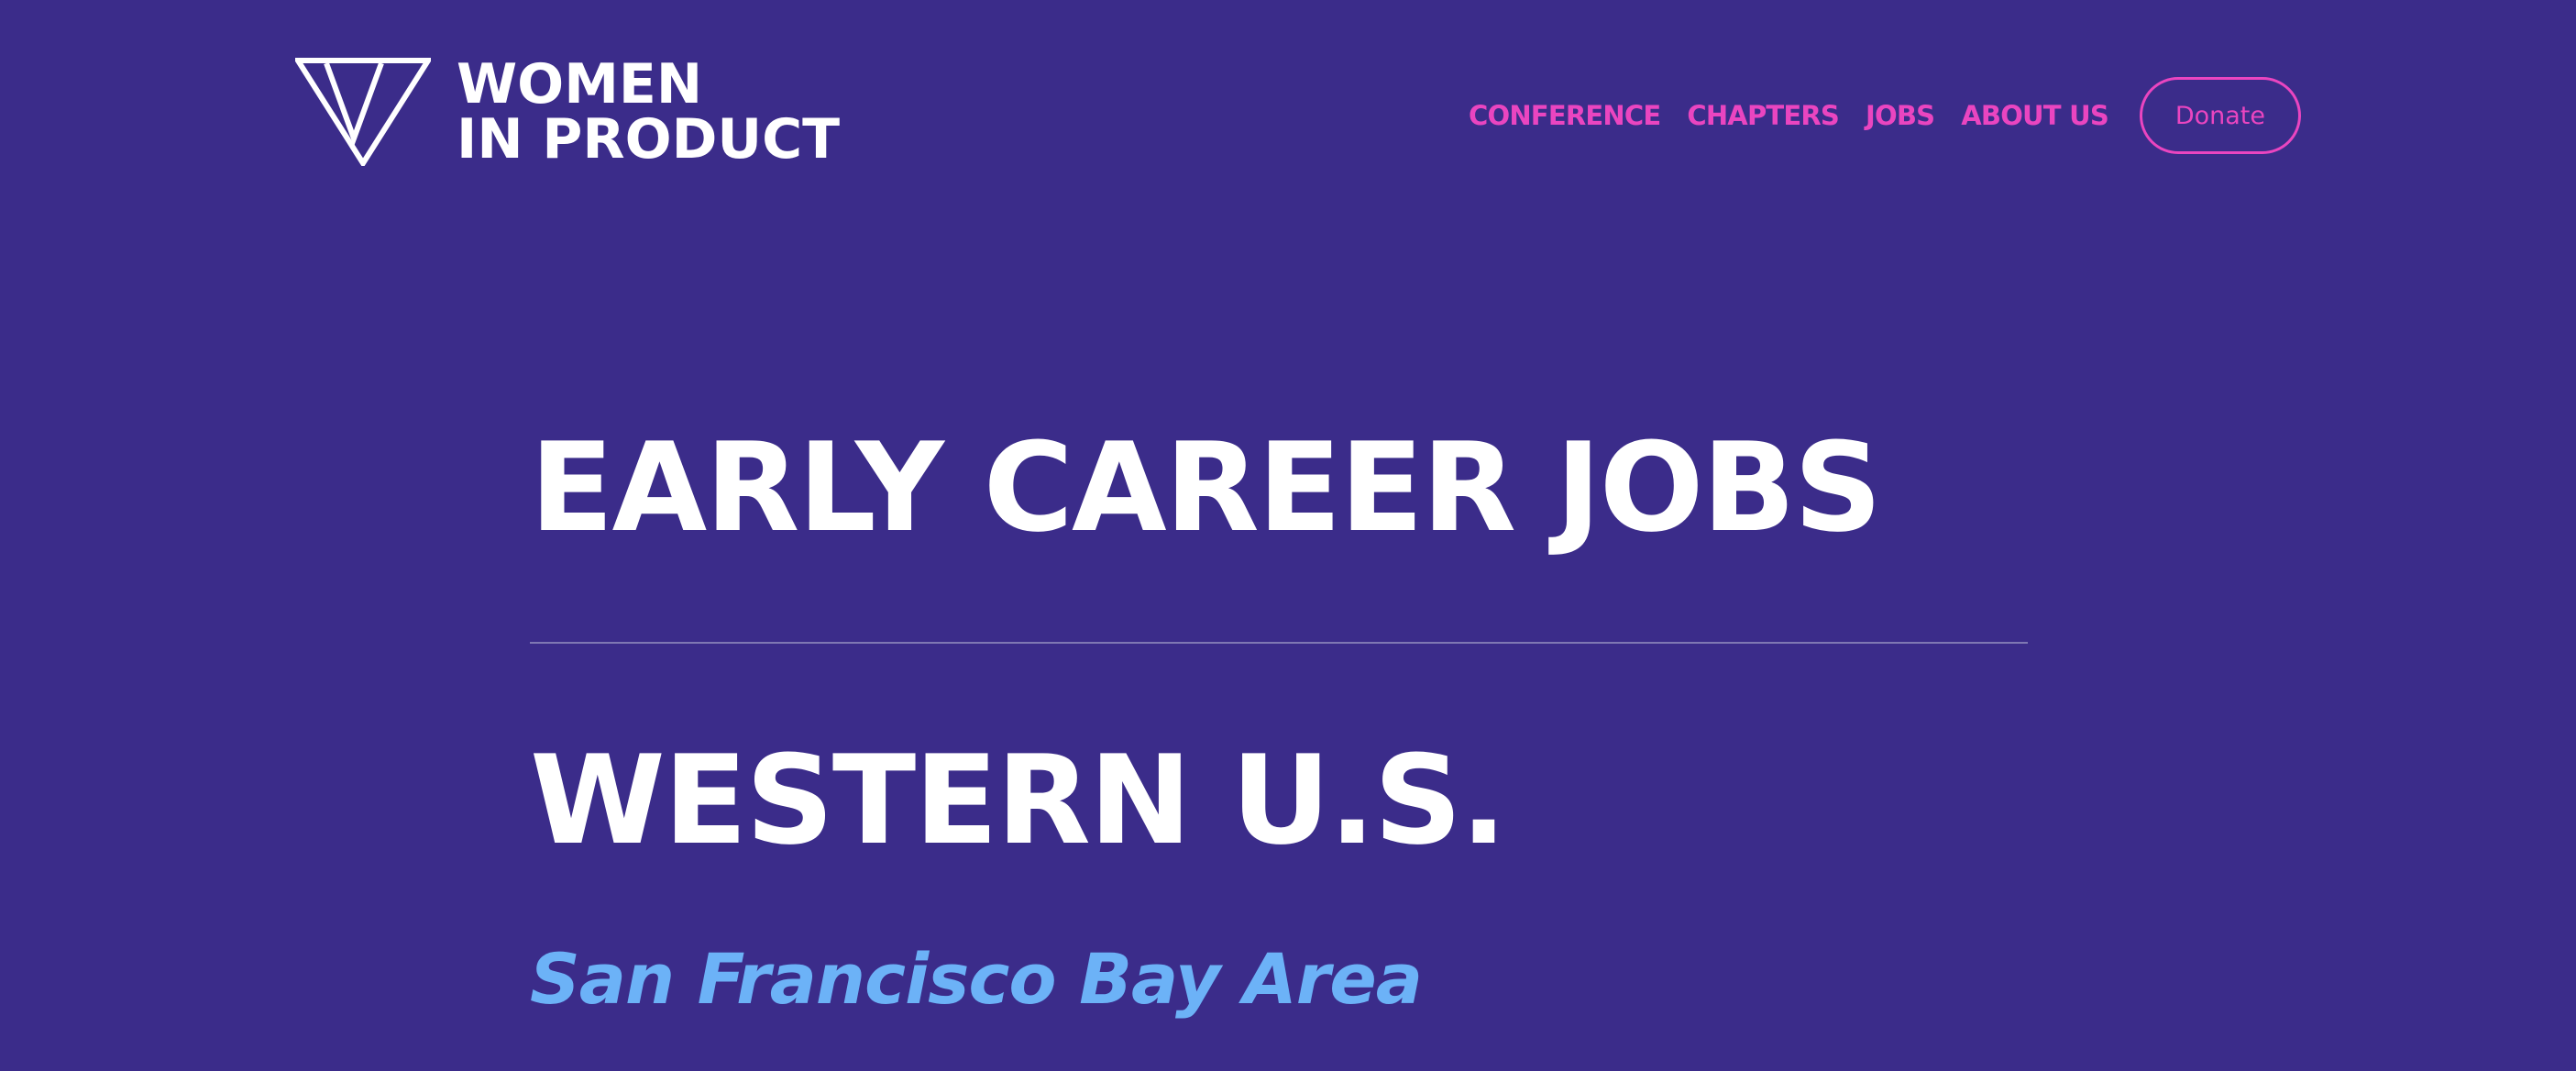  I want to click on area-heading: San Francisco Bay Area, so click(977, 979).